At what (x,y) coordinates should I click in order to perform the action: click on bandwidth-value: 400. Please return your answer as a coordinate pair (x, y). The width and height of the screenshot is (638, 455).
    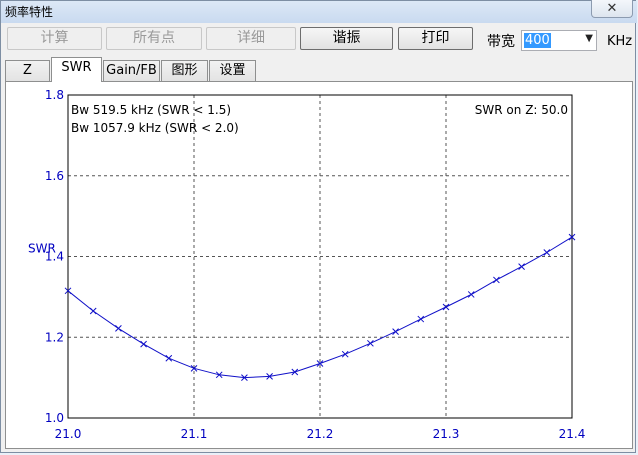
    Looking at the image, I should click on (537, 40).